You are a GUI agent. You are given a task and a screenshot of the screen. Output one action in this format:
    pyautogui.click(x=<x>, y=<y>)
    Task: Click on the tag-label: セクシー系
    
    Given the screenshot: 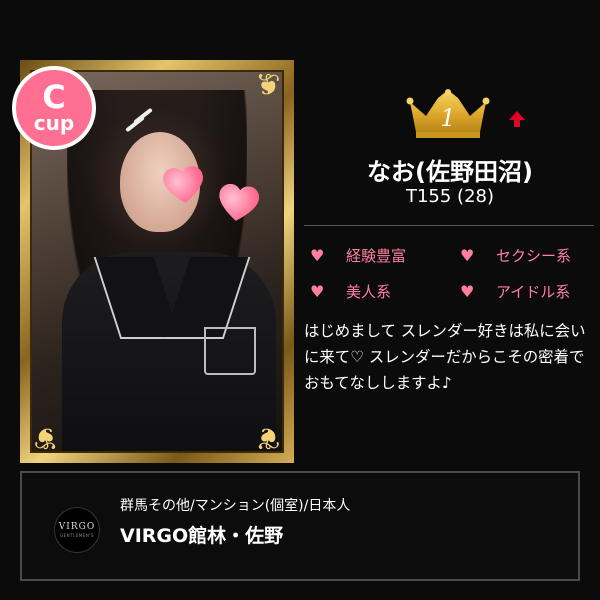 What is the action you would take?
    pyautogui.click(x=534, y=255)
    